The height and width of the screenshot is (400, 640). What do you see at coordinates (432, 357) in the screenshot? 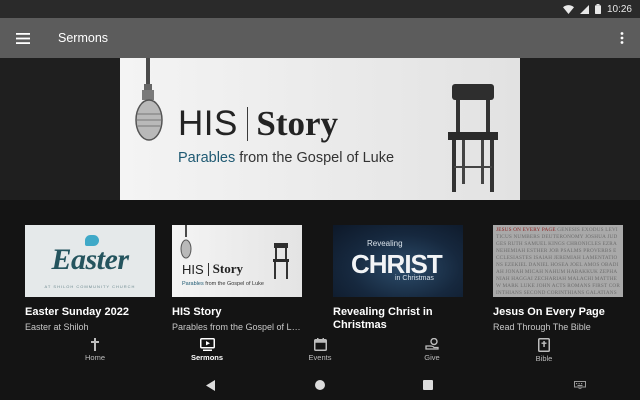
I see `nav-item-label: Give` at bounding box center [432, 357].